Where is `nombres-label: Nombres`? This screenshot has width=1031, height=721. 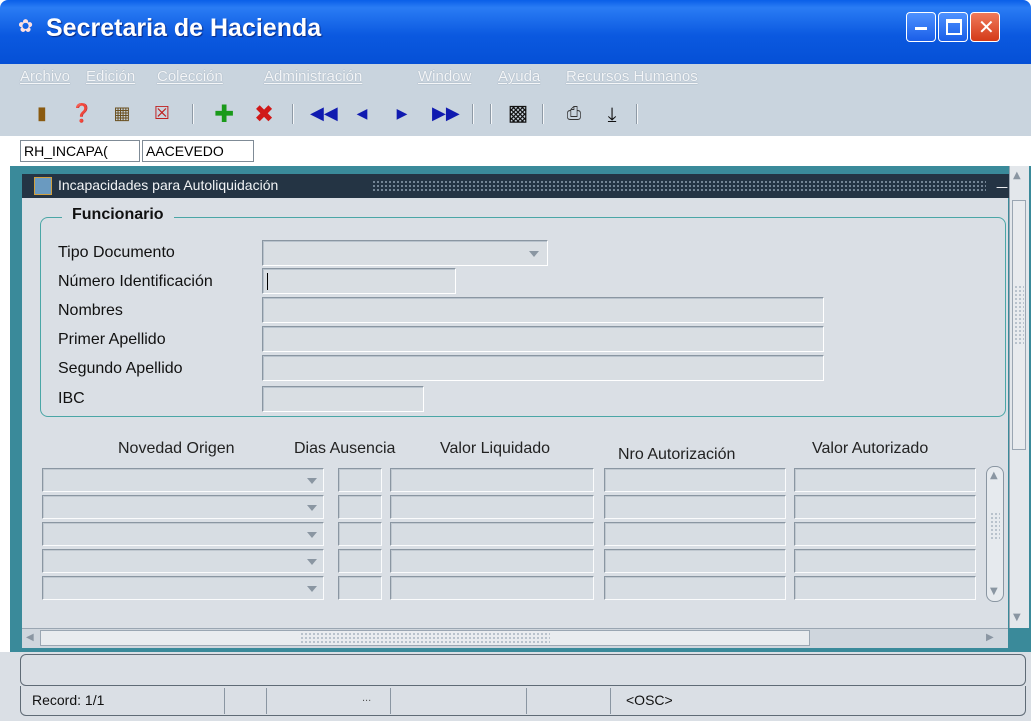 nombres-label: Nombres is located at coordinates (90, 310).